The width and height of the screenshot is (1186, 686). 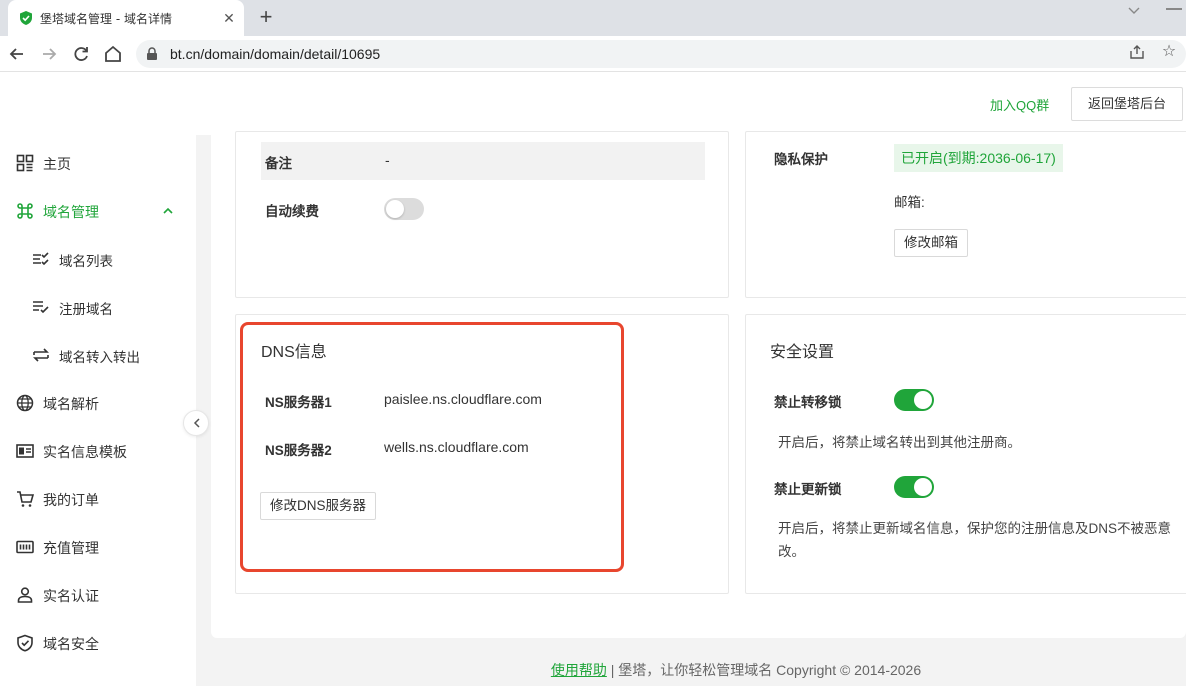 I want to click on footer-copyright: | 堡塔，让你轻松管理域名 Copyright © 2014-2026, so click(x=764, y=670).